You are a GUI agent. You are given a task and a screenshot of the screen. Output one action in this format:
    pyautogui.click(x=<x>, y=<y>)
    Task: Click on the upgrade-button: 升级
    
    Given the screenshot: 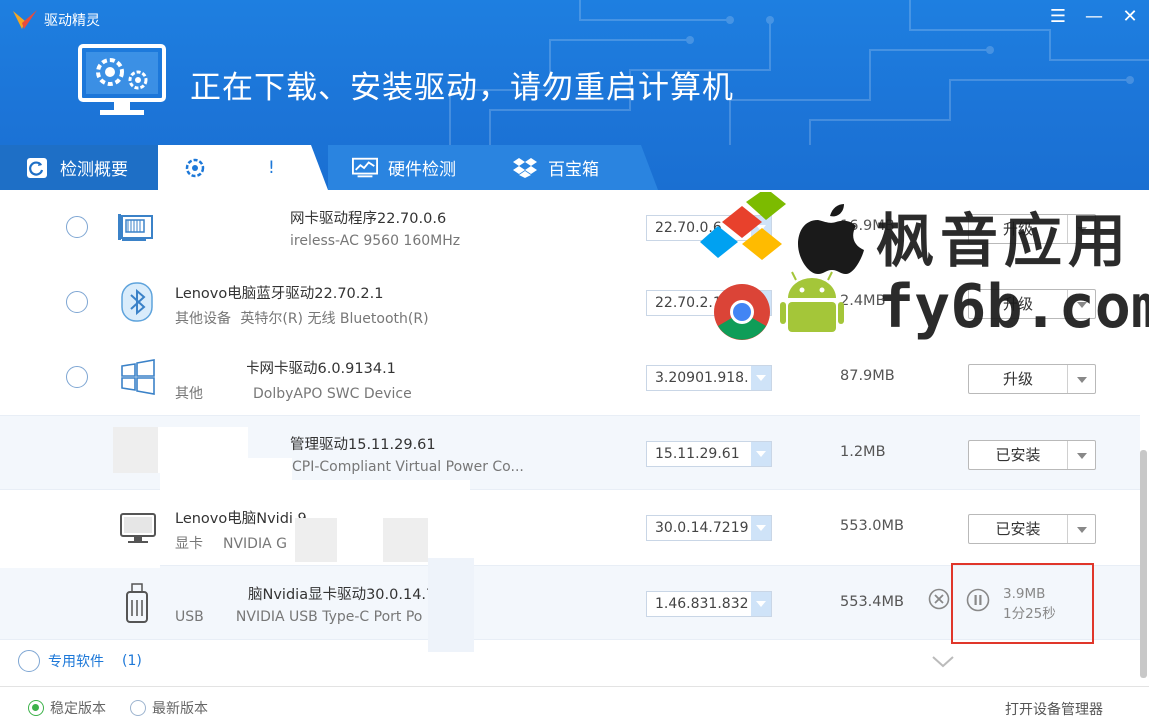 What is the action you would take?
    pyautogui.click(x=1032, y=379)
    